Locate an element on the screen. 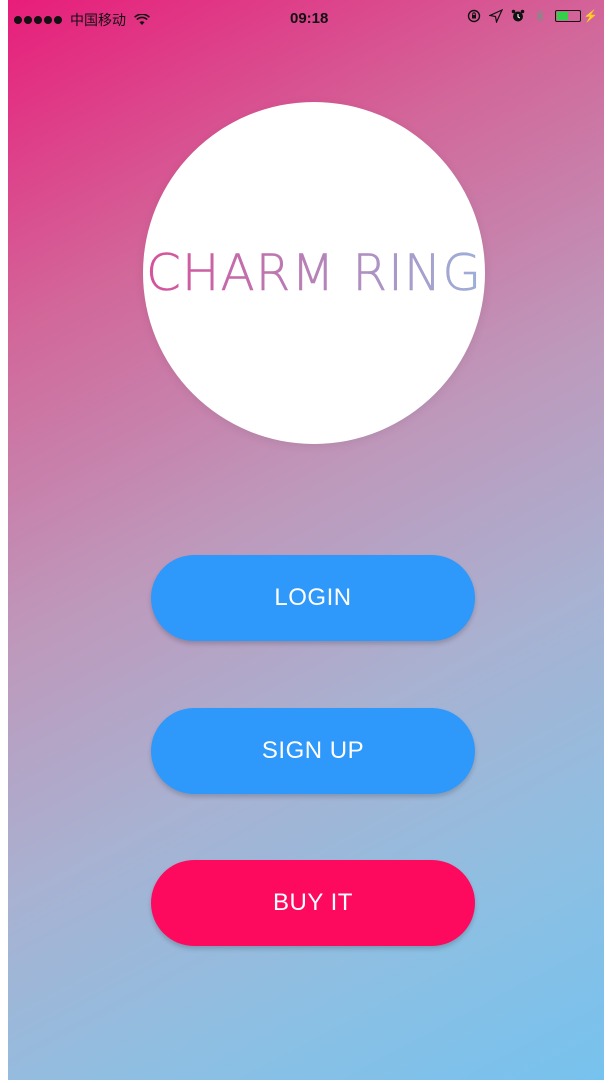  signal-dots-icon is located at coordinates (38, 20).